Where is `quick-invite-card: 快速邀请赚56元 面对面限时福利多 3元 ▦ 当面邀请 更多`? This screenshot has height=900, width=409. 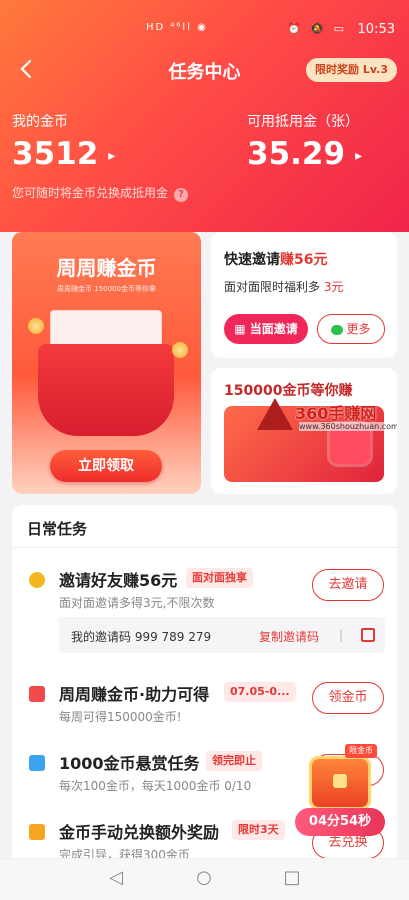
quick-invite-card: 快速邀请赚56元 面对面限时福利多 3元 ▦ 当面邀请 更多 is located at coordinates (304, 295).